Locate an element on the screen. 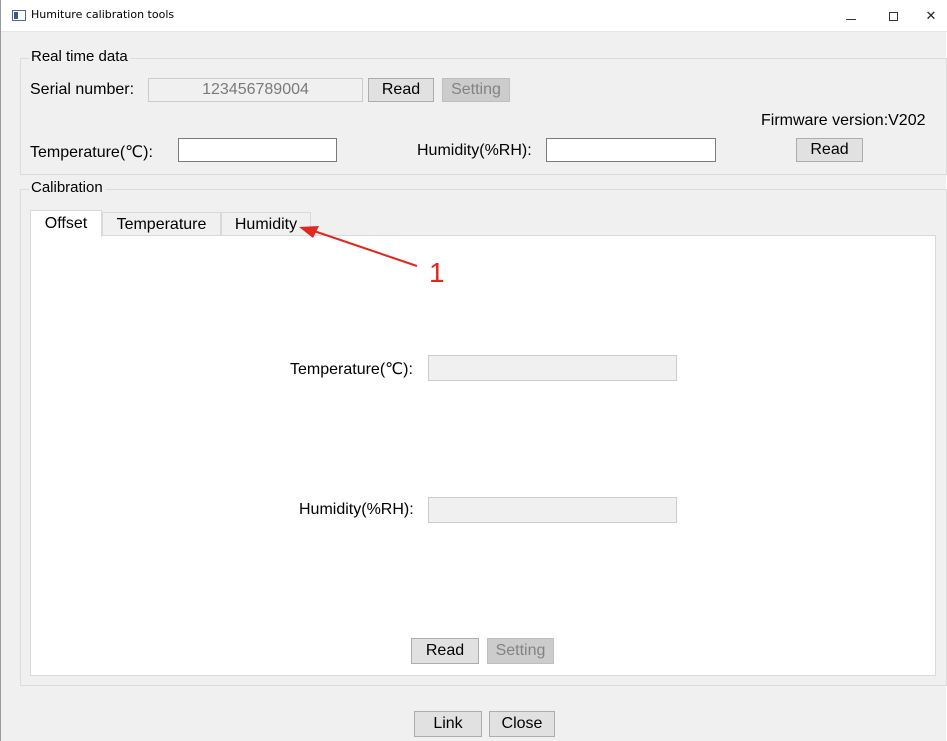  offset-humidity-label: Humidity(%RH): is located at coordinates (356, 509).